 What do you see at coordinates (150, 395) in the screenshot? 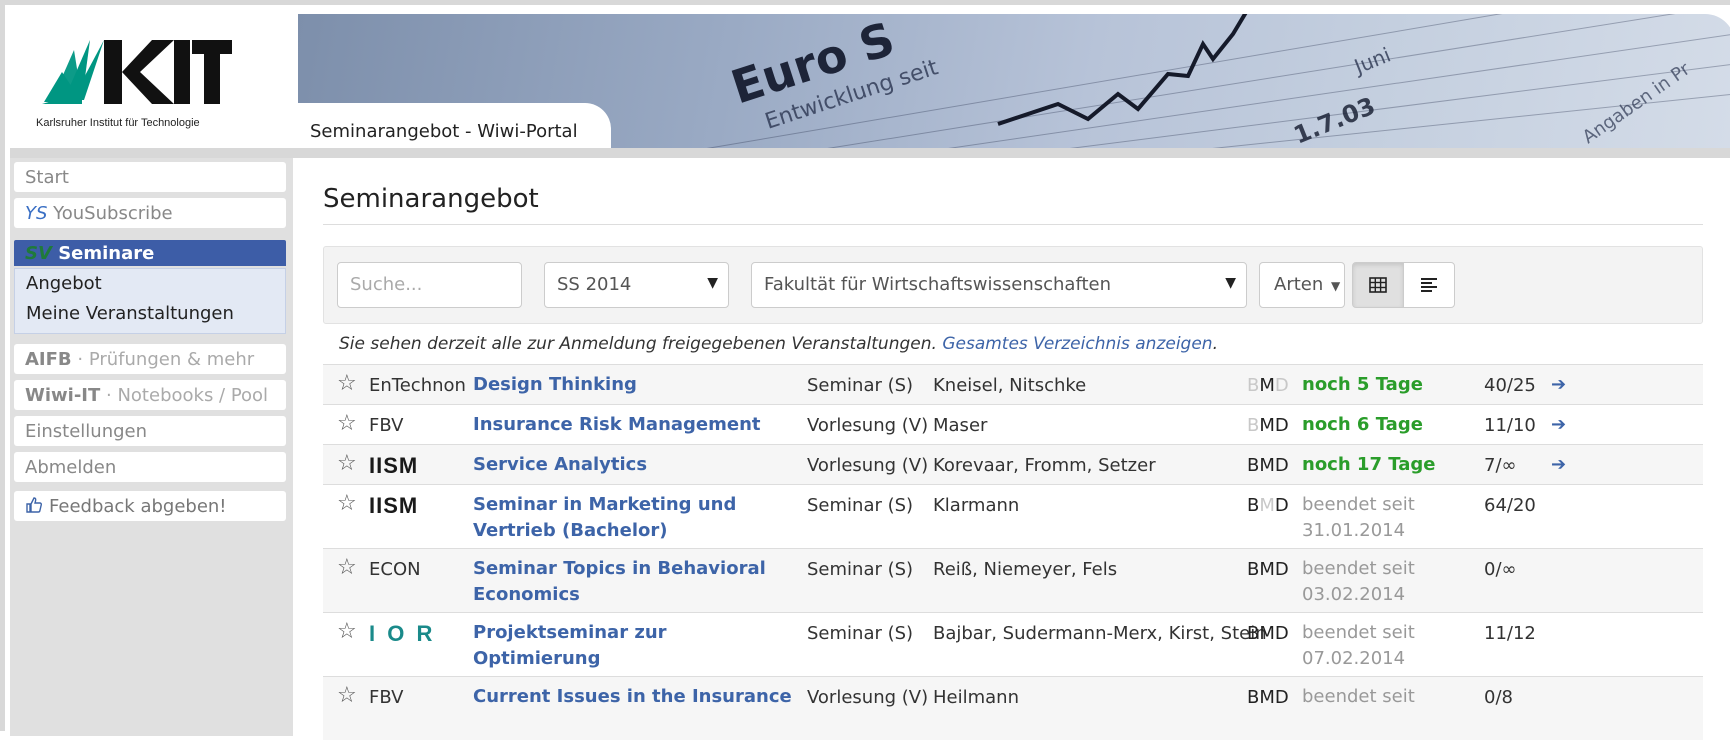
I see `nav-wiwi-it: Wiwi-IT · Notebooks / Pool` at bounding box center [150, 395].